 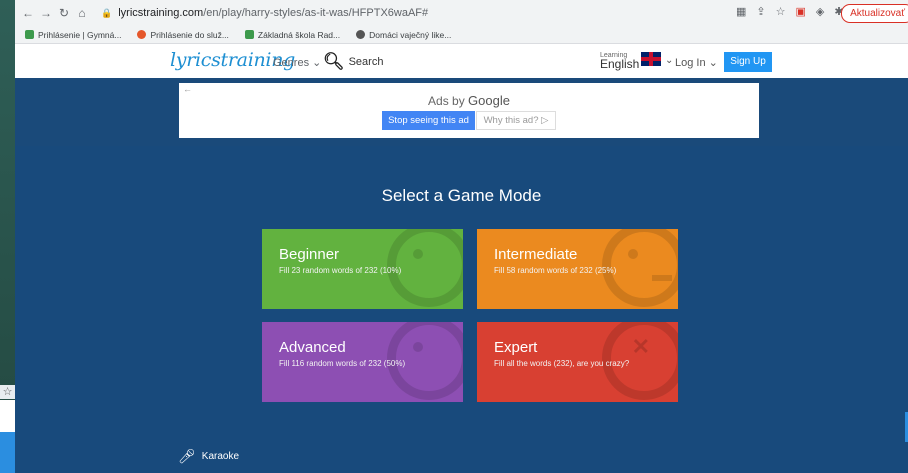 I want to click on extension-icon: ◈, so click(x=820, y=11).